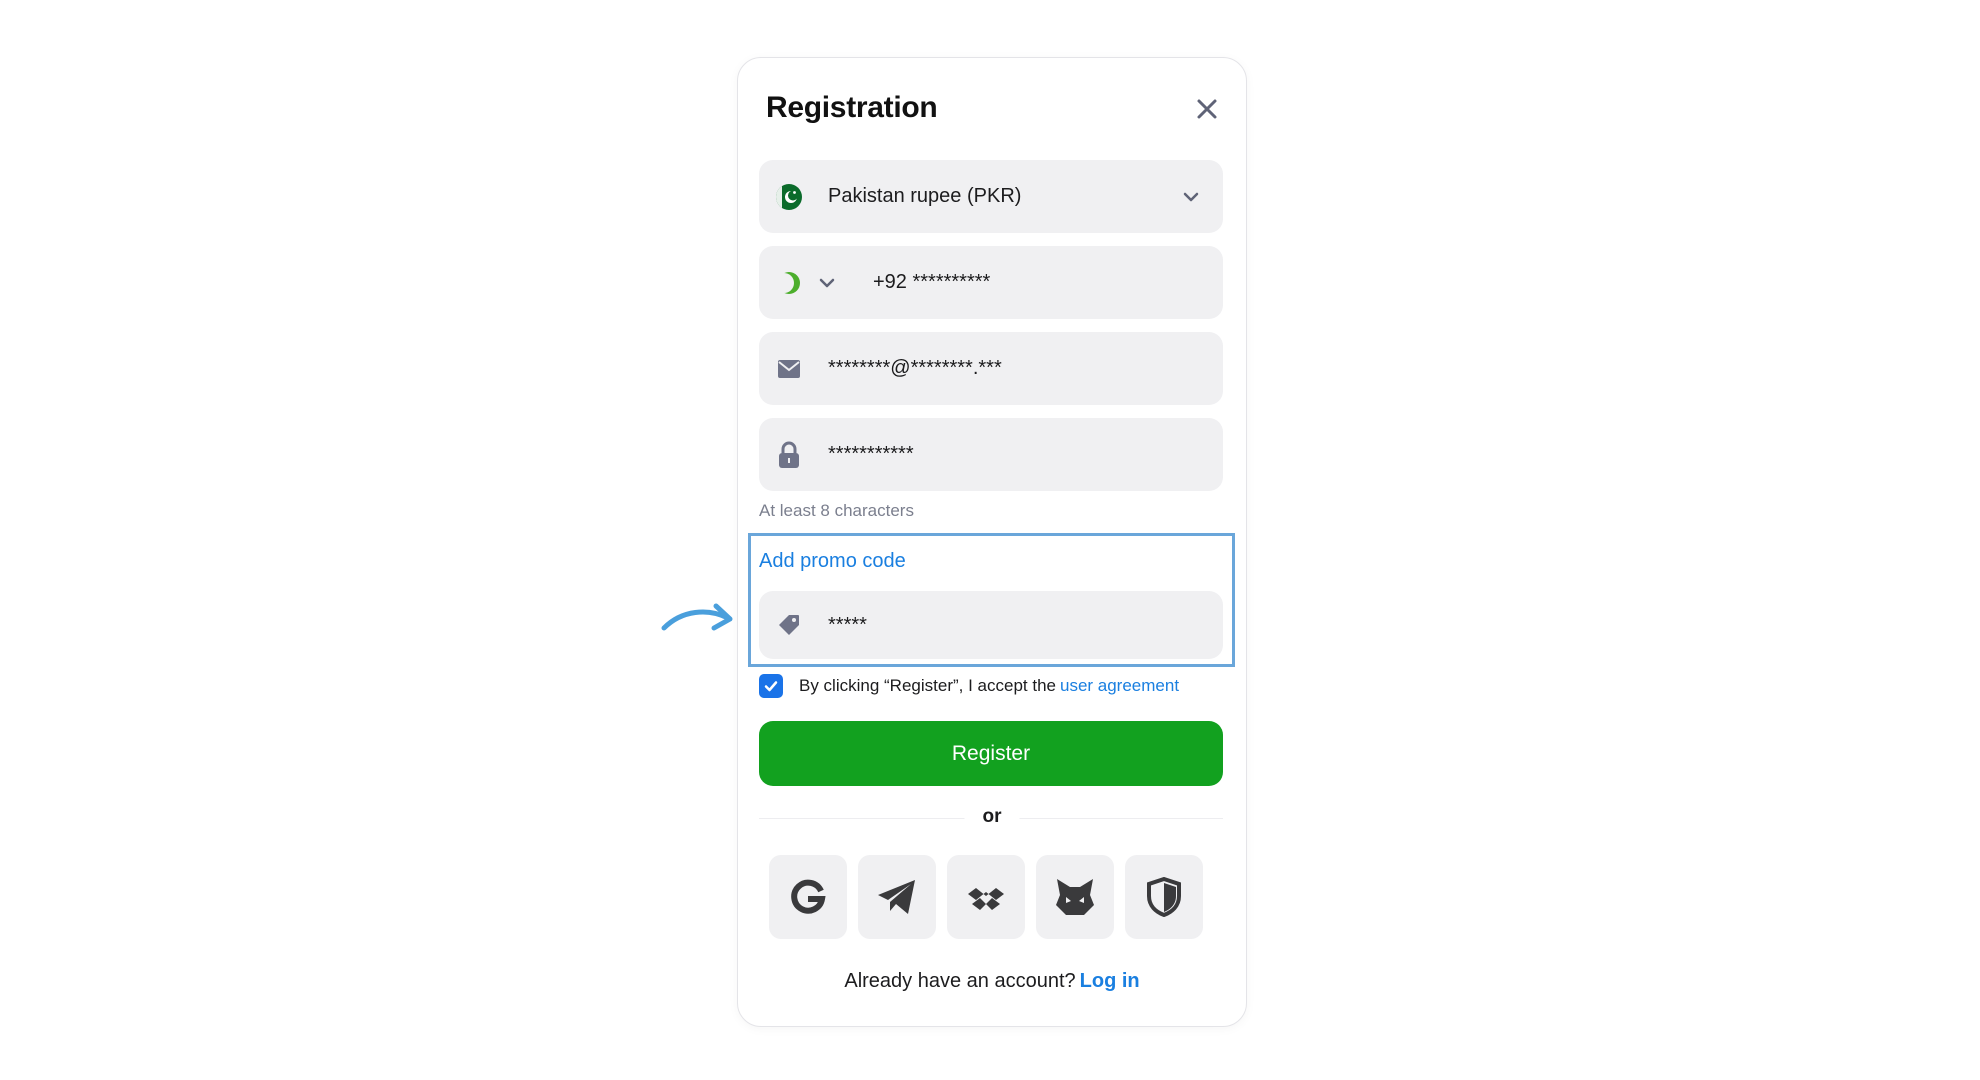  I want to click on phone-field: +92 **********, so click(991, 282).